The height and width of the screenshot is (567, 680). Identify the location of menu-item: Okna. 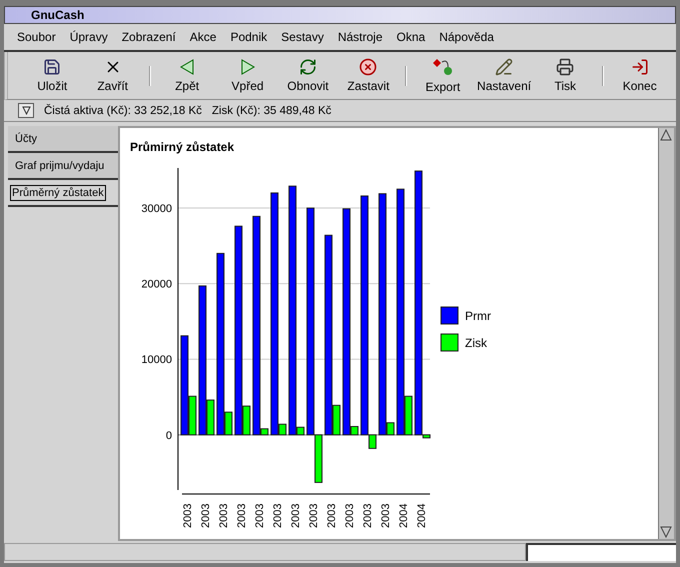
(411, 37).